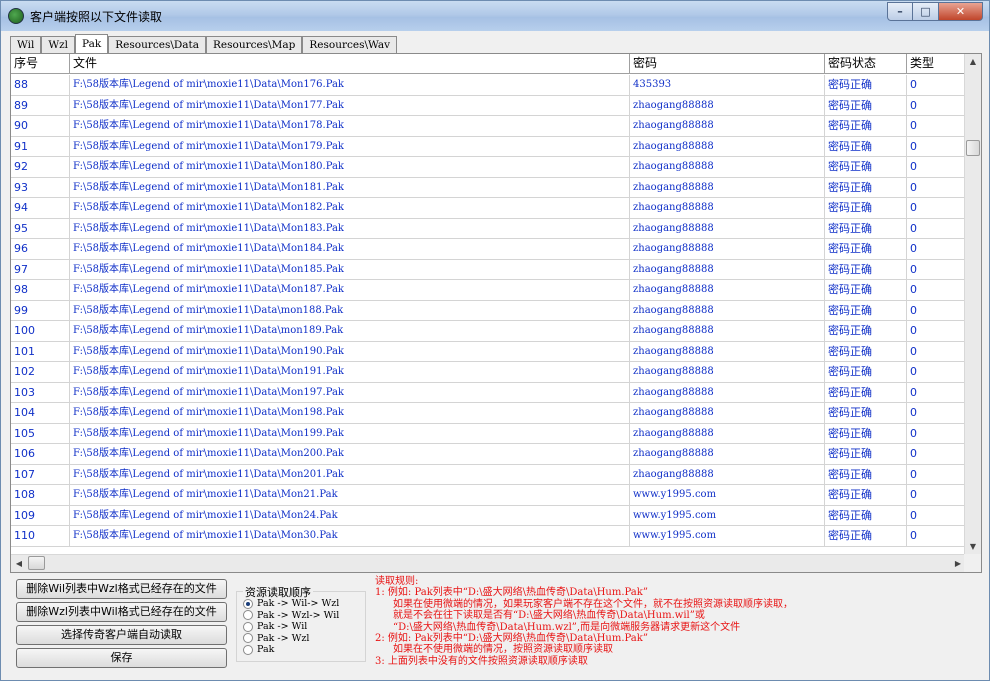 The image size is (990, 681). What do you see at coordinates (511, 593) in the screenshot?
I see `rule-line: 1: 例如: Pak列表中“D:\盛大网络\热血传奇\Data\Hum.Pak”` at bounding box center [511, 593].